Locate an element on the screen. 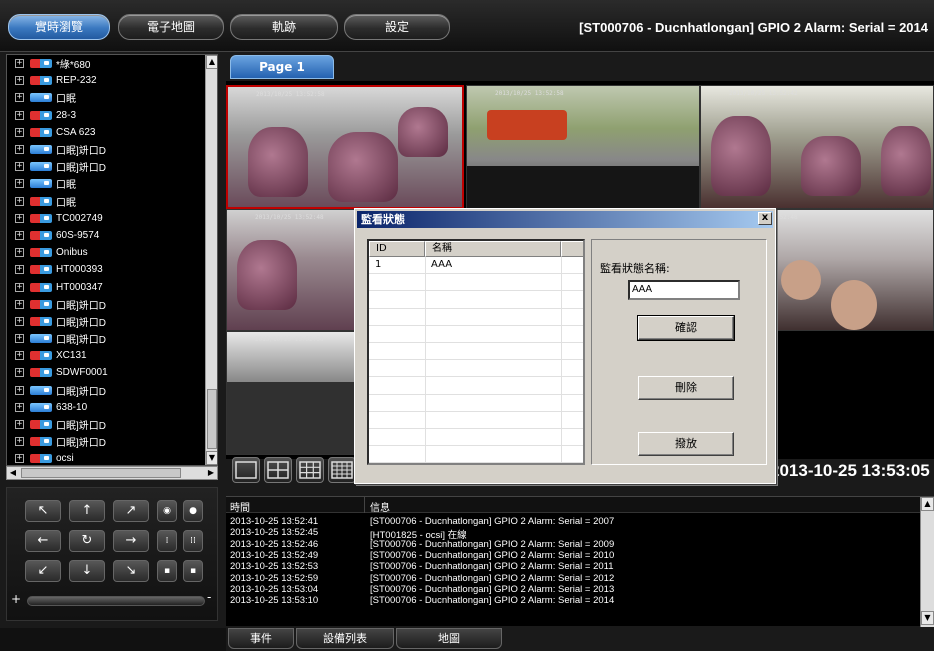 The height and width of the screenshot is (651, 934). tree-item: +28-3 is located at coordinates (112, 115).